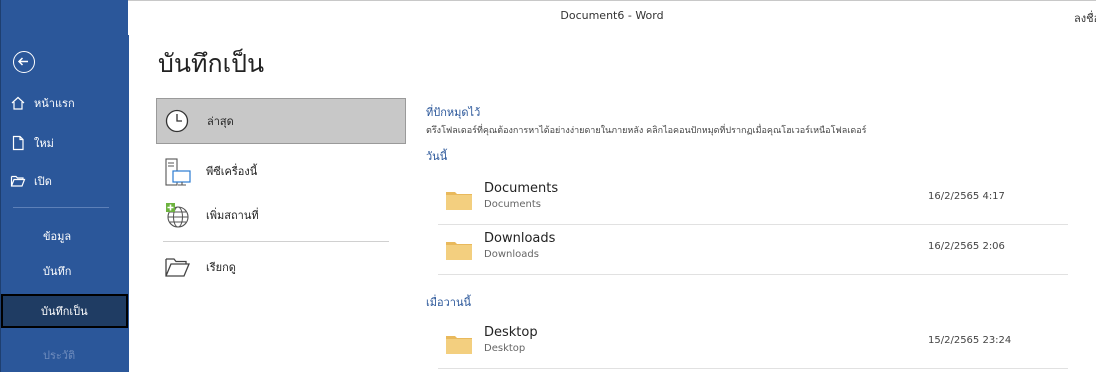 The width and height of the screenshot is (1096, 372). Describe the element at coordinates (753, 201) in the screenshot. I see `folder-row-documents: Documents Documents 16/2/2565 4:17` at that location.